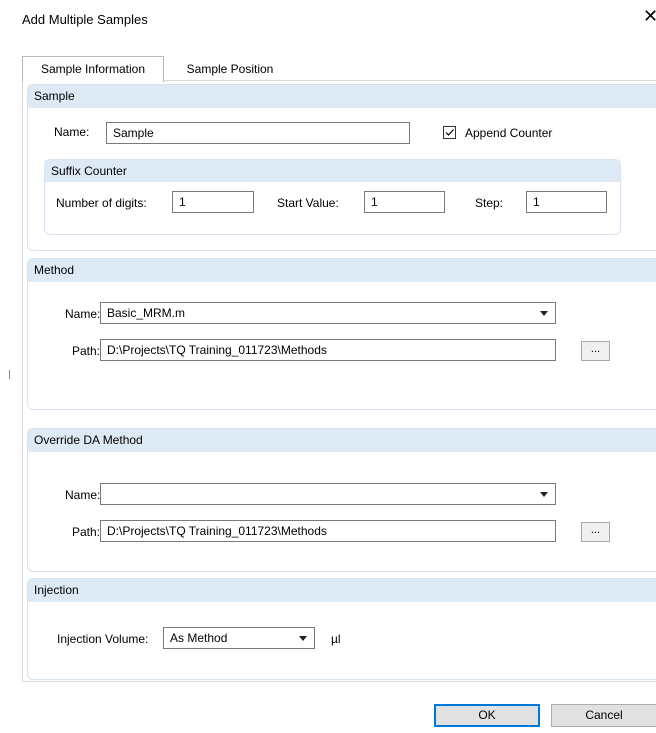  Describe the element at coordinates (328, 494) in the screenshot. I see `override-name-dropdown` at that location.